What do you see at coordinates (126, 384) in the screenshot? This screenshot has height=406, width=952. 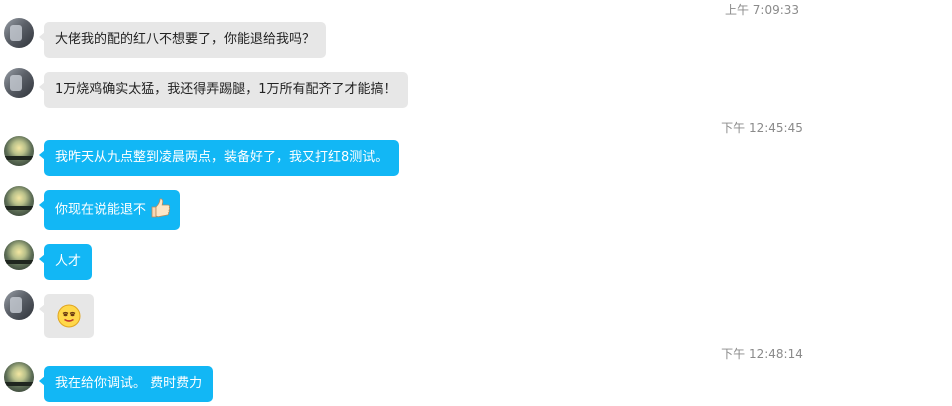 I see `message-bubble: 我在给你调试。 费时费力` at bounding box center [126, 384].